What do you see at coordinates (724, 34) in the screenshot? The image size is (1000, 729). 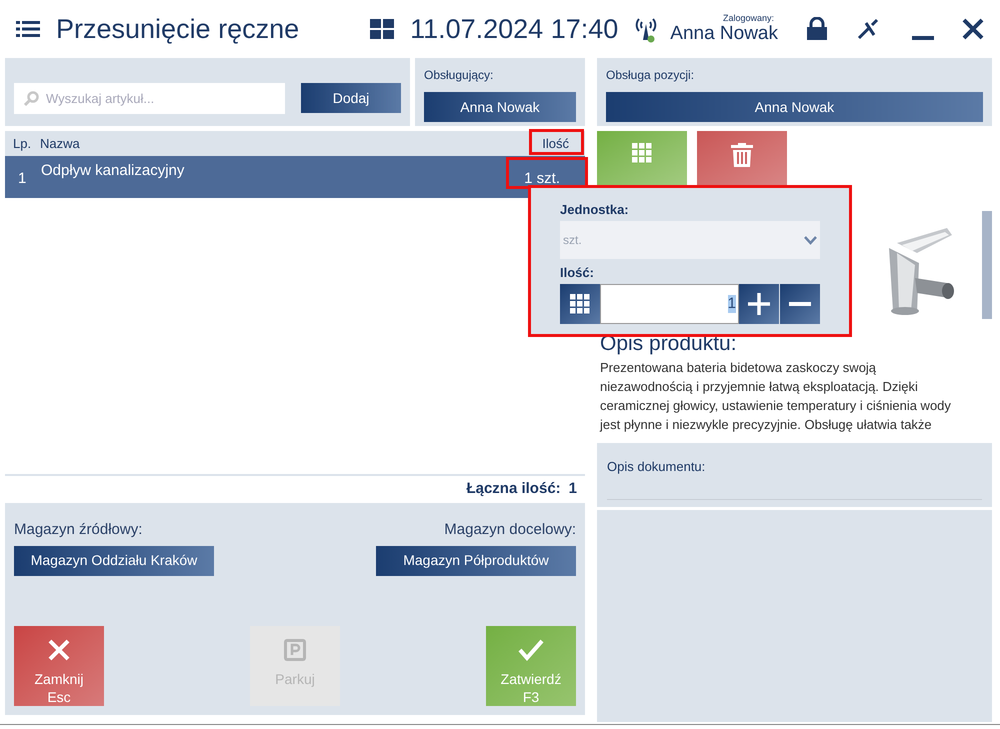 I see `user-name: Anna Nowak` at bounding box center [724, 34].